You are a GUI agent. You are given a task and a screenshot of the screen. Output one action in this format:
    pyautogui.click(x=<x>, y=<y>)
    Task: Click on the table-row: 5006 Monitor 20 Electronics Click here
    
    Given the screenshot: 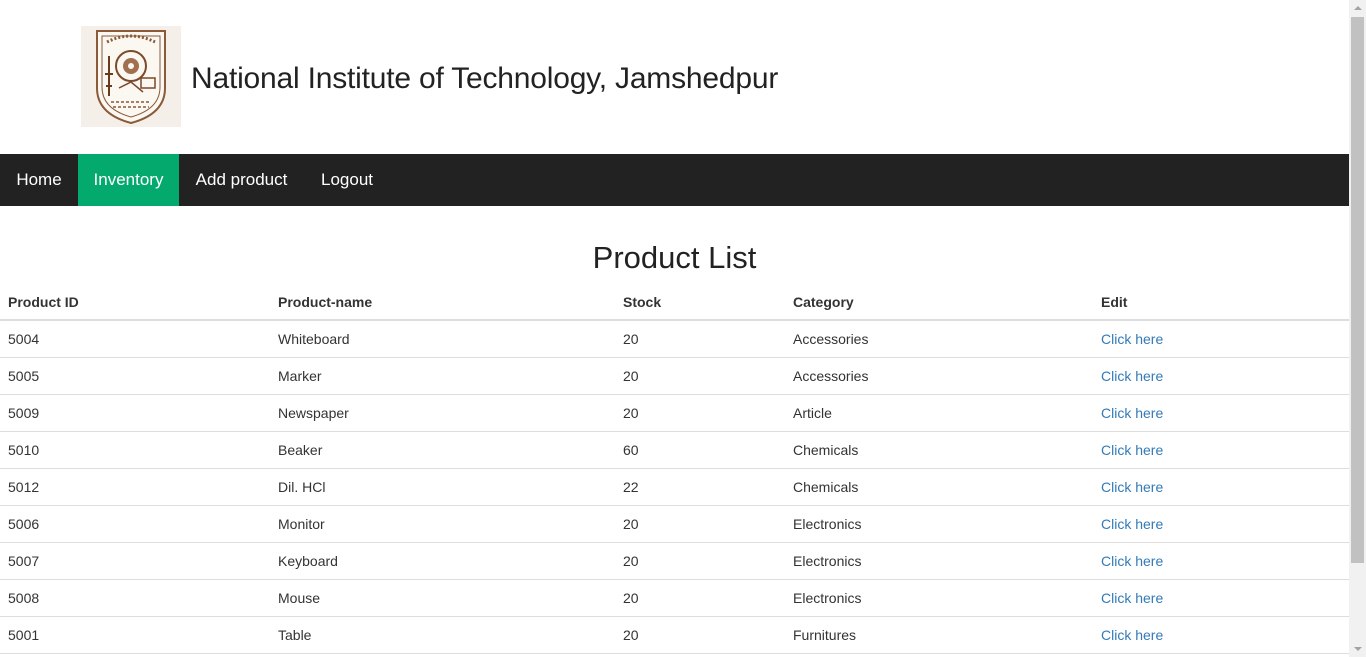 What is the action you would take?
    pyautogui.click(x=674, y=524)
    